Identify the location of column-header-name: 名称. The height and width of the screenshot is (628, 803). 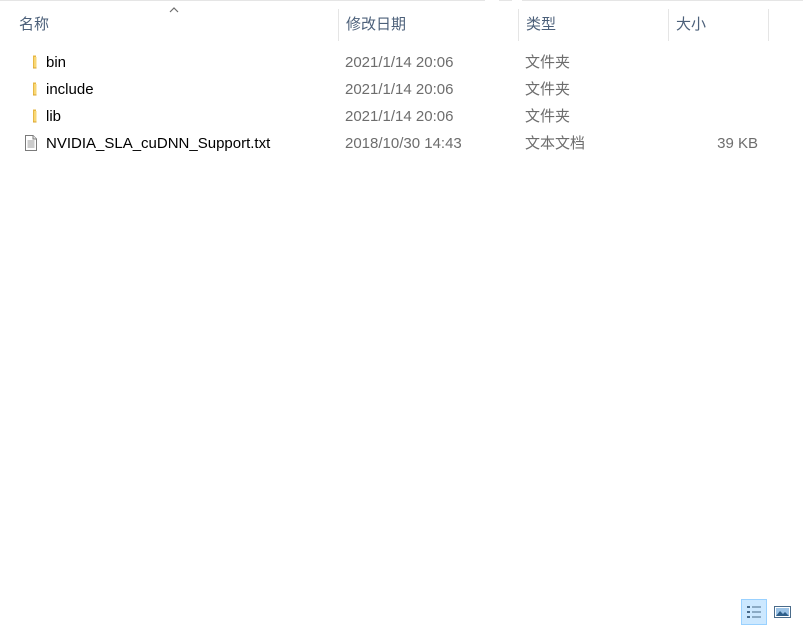
(174, 21).